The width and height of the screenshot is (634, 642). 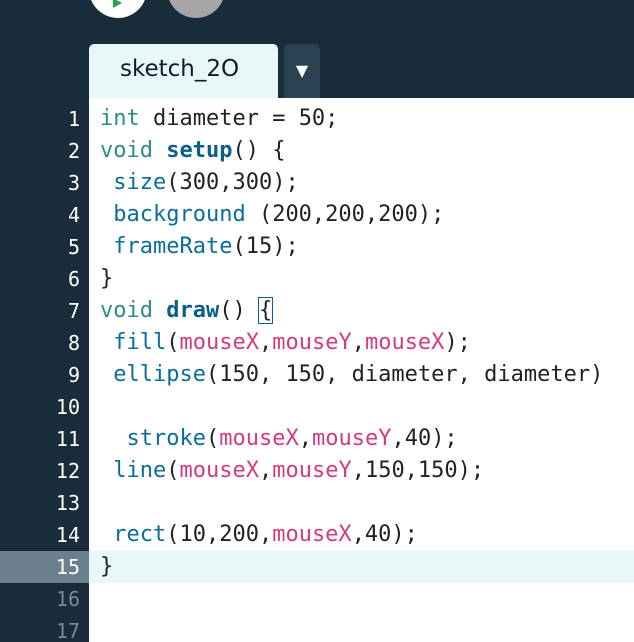 What do you see at coordinates (196, 9) in the screenshot?
I see `stop-button` at bounding box center [196, 9].